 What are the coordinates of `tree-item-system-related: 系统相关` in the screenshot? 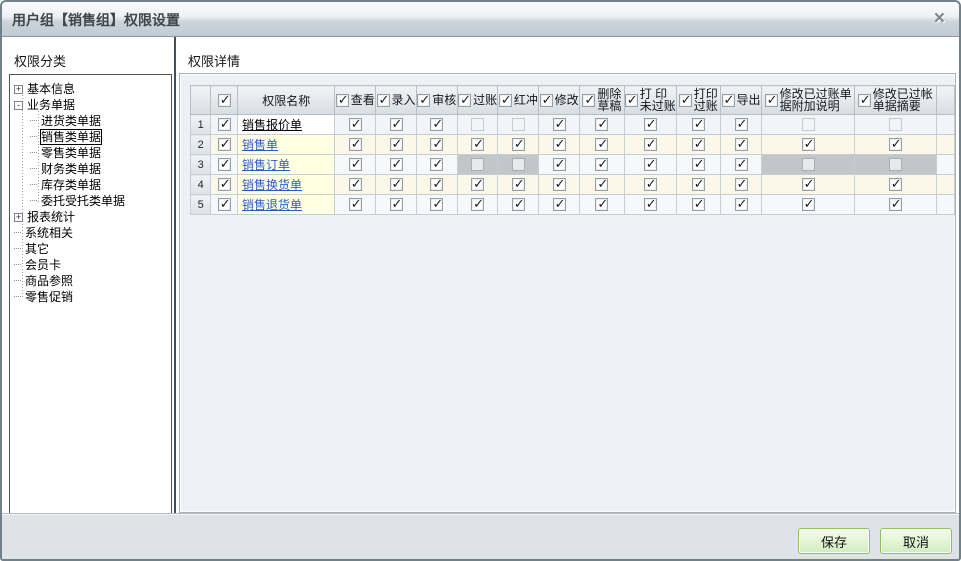 It's located at (43, 233).